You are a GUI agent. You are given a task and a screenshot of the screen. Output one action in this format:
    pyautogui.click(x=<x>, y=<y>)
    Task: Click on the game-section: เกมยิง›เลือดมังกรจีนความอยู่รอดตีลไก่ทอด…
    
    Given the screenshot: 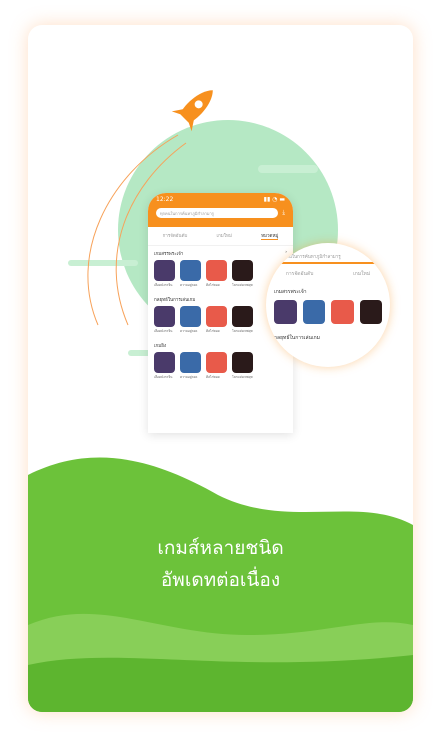 What is the action you would take?
    pyautogui.click(x=220, y=361)
    